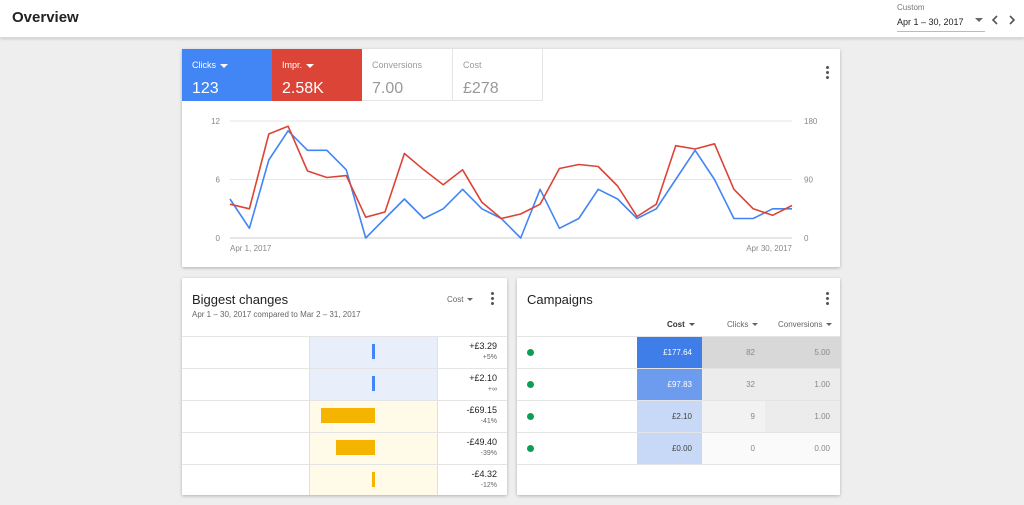  I want to click on cell-conversions: 0.00, so click(802, 448).